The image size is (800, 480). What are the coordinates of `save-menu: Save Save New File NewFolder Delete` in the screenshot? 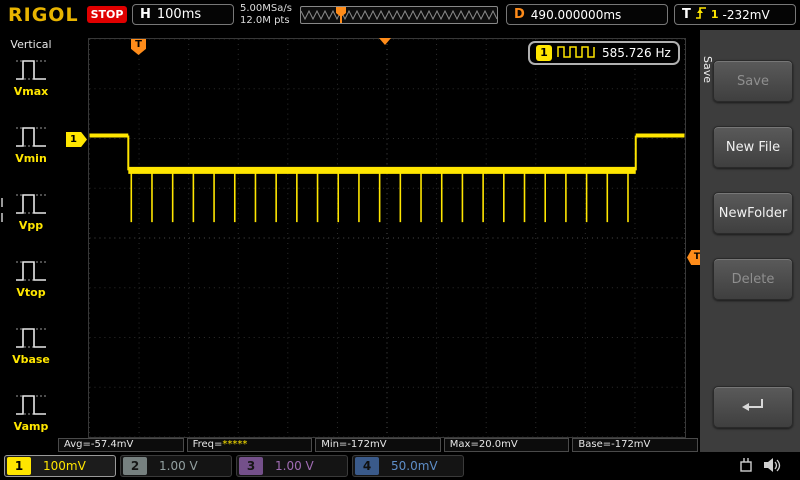 It's located at (750, 241).